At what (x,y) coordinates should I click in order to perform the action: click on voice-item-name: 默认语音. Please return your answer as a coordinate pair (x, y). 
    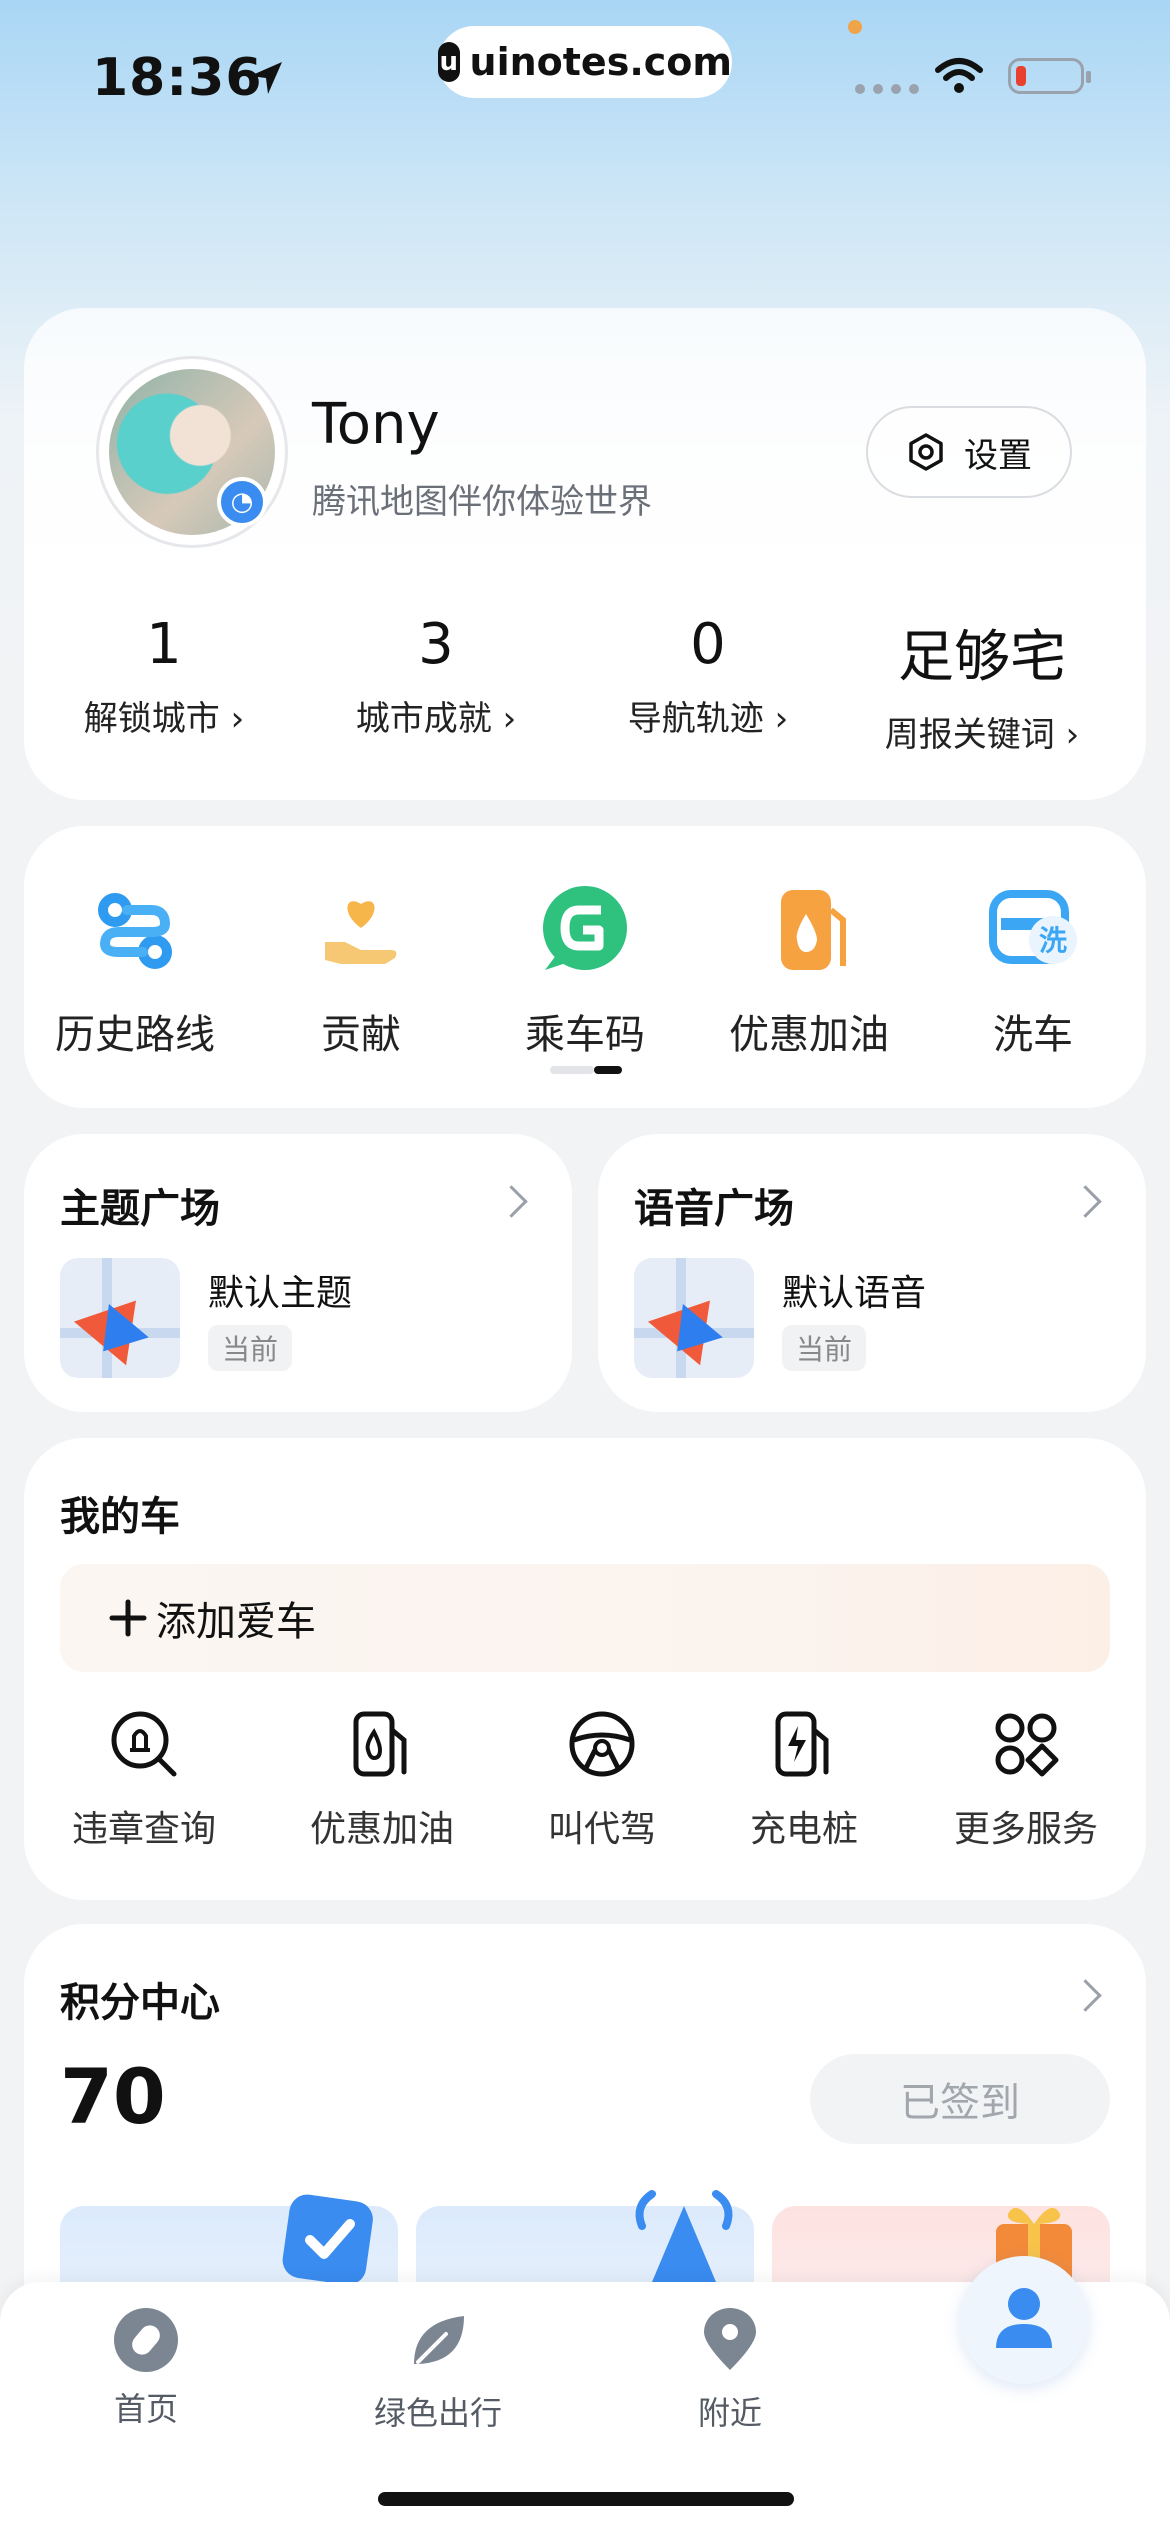
    Looking at the image, I should click on (854, 1293).